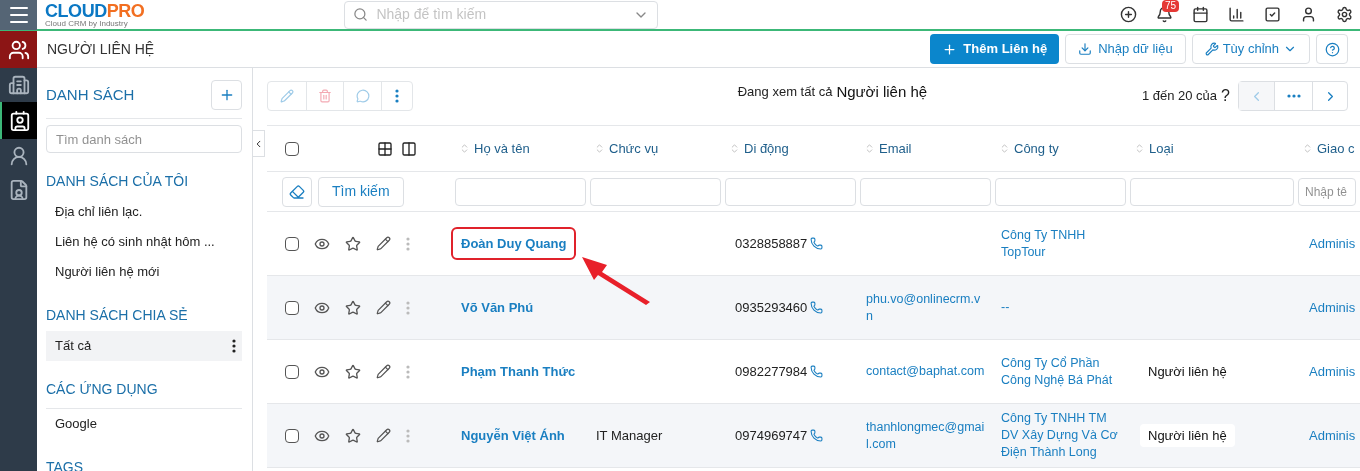 The width and height of the screenshot is (1360, 471). Describe the element at coordinates (95, 14) in the screenshot. I see `logo: CLOUDPRO Cloud CRM by Industry` at that location.